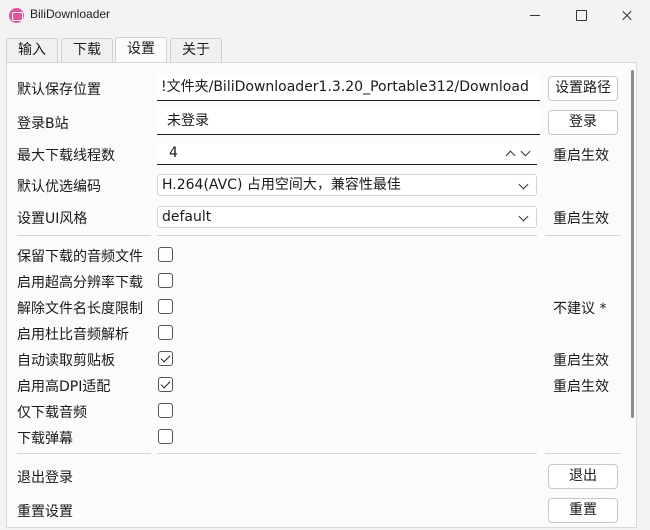 This screenshot has width=650, height=530. Describe the element at coordinates (165, 358) in the screenshot. I see `auto-clipboard-checkbox` at that location.